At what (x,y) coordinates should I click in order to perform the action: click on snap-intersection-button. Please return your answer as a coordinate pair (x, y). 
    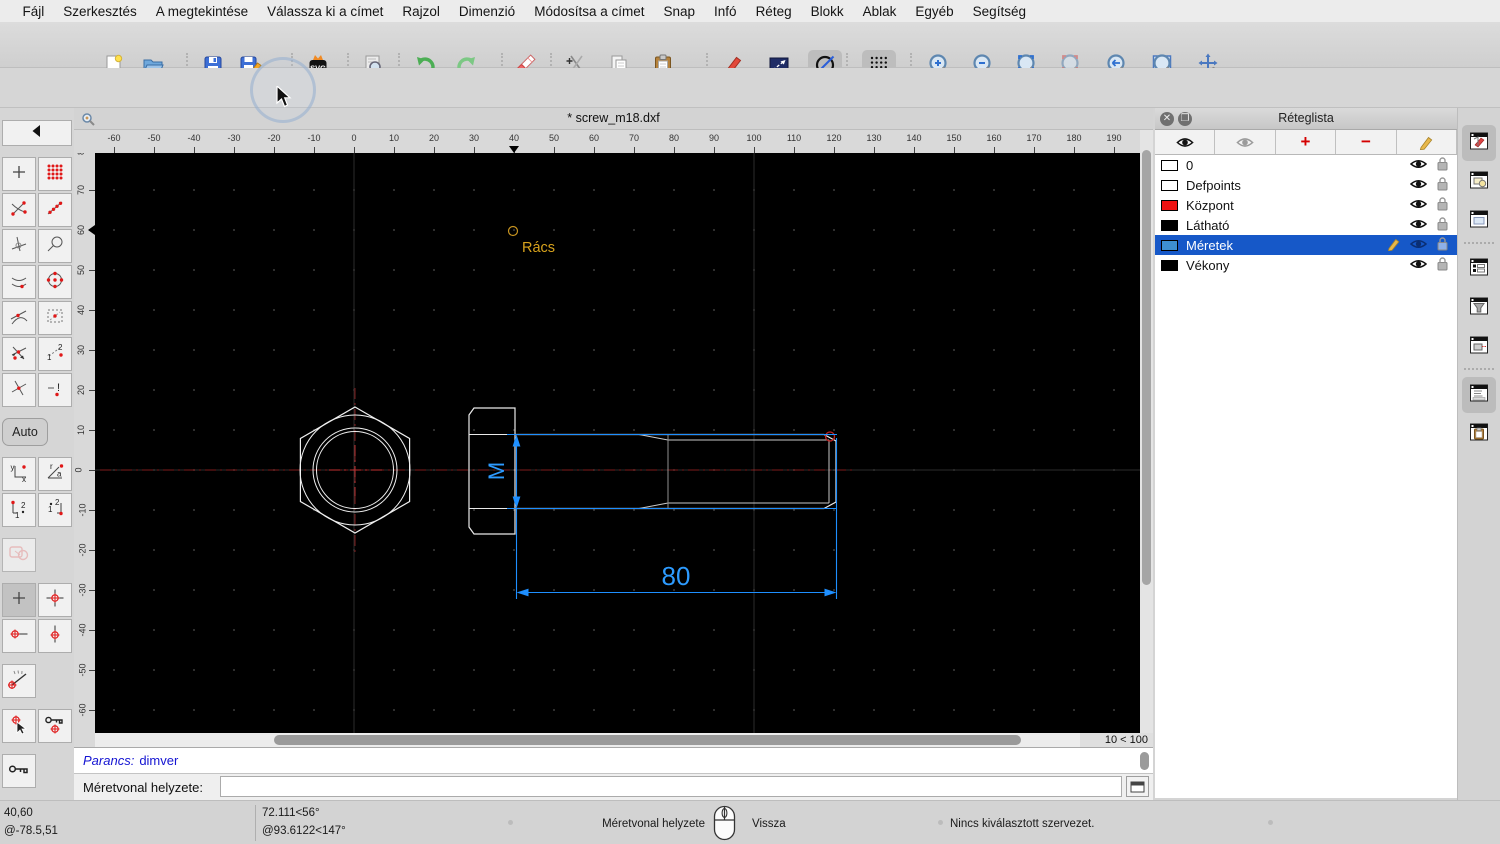
    Looking at the image, I should click on (19, 390).